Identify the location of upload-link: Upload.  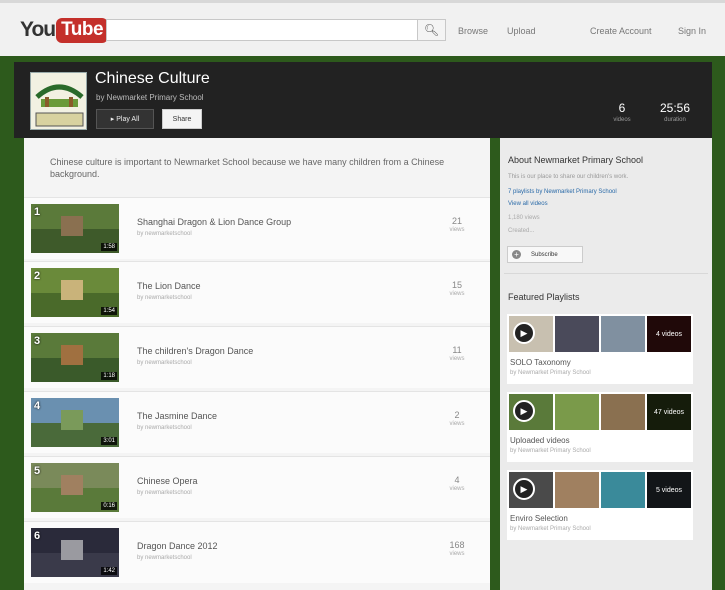
(521, 31).